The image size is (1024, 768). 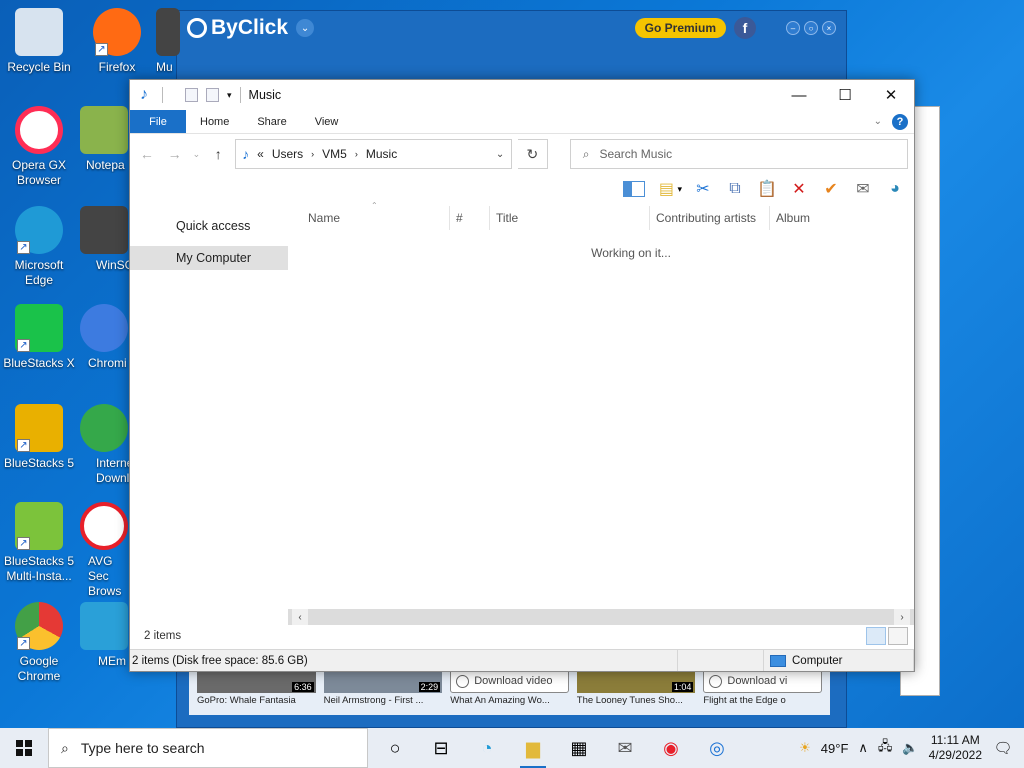 I want to click on store-icon: ▦, so click(x=579, y=748).